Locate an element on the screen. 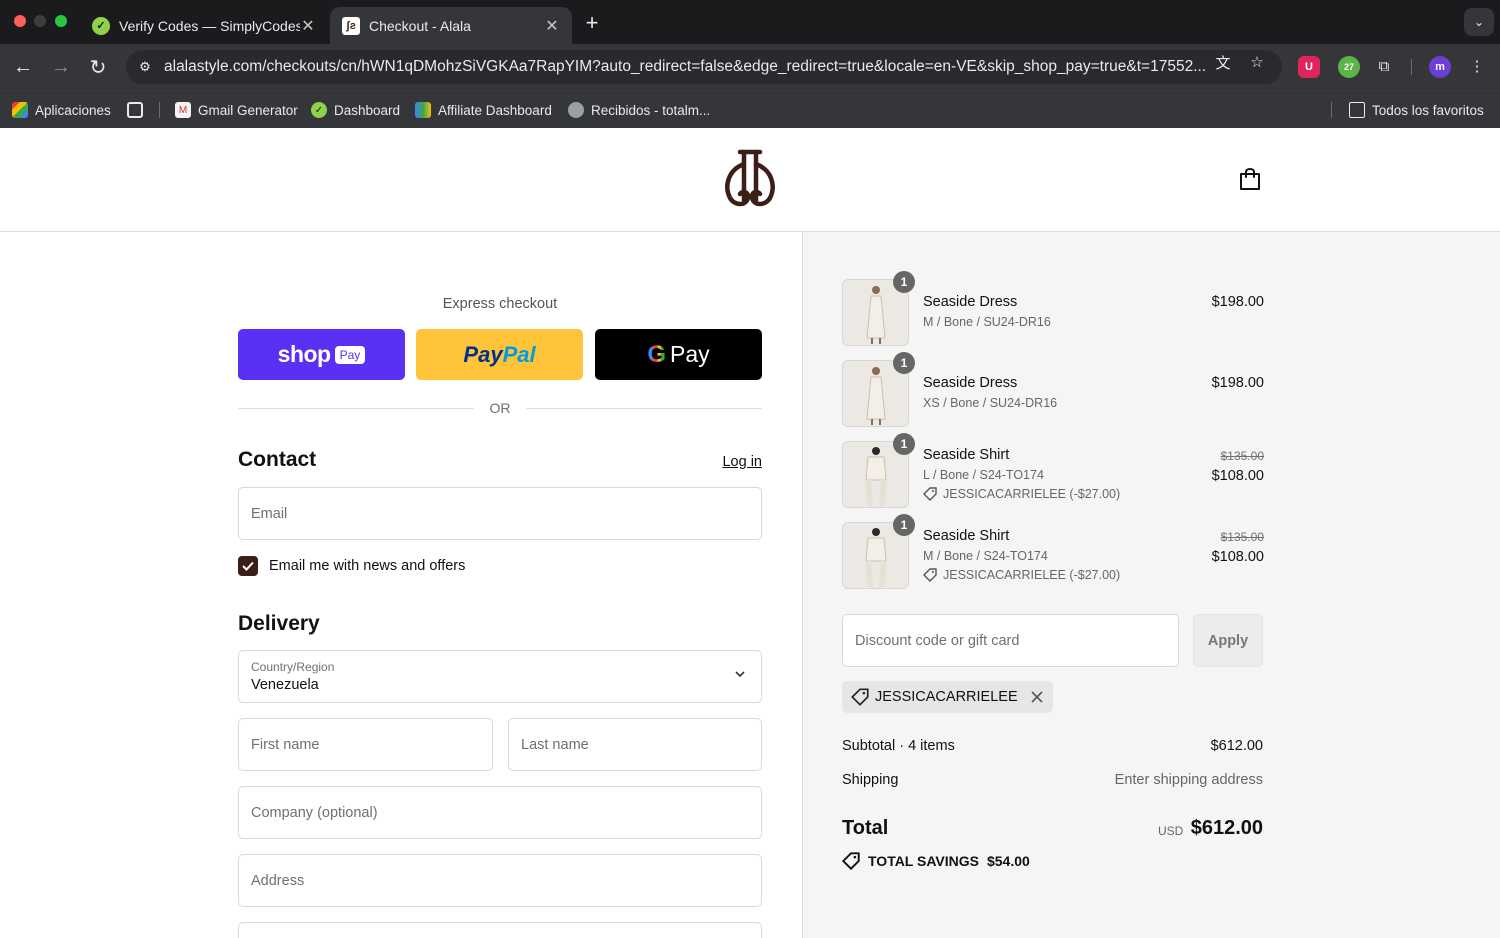 The height and width of the screenshot is (938, 1500). total-value: $612.00 is located at coordinates (1226, 828).